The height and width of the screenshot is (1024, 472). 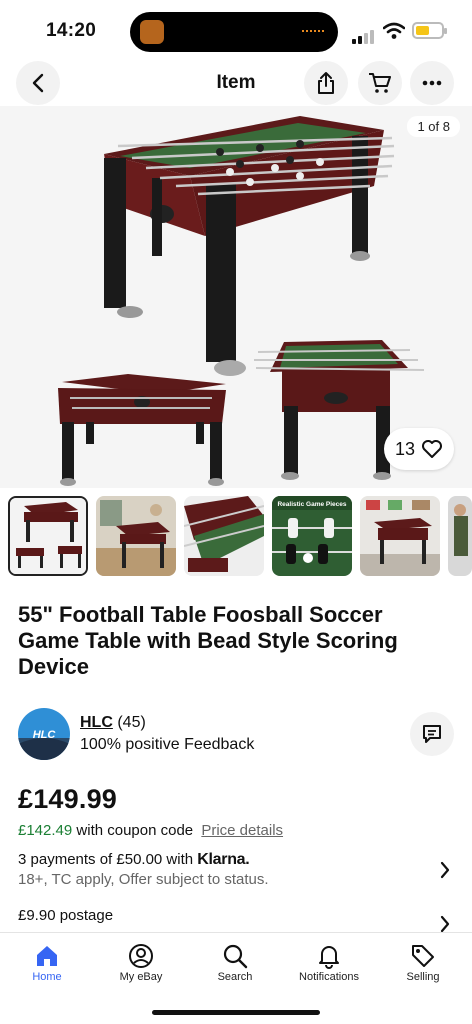 I want to click on tab-home: Home, so click(x=47, y=962).